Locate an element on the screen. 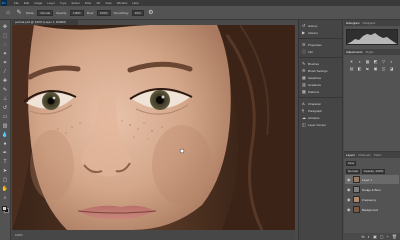 This screenshot has height=240, width=400. settings-icon: ⚙ is located at coordinates (151, 13).